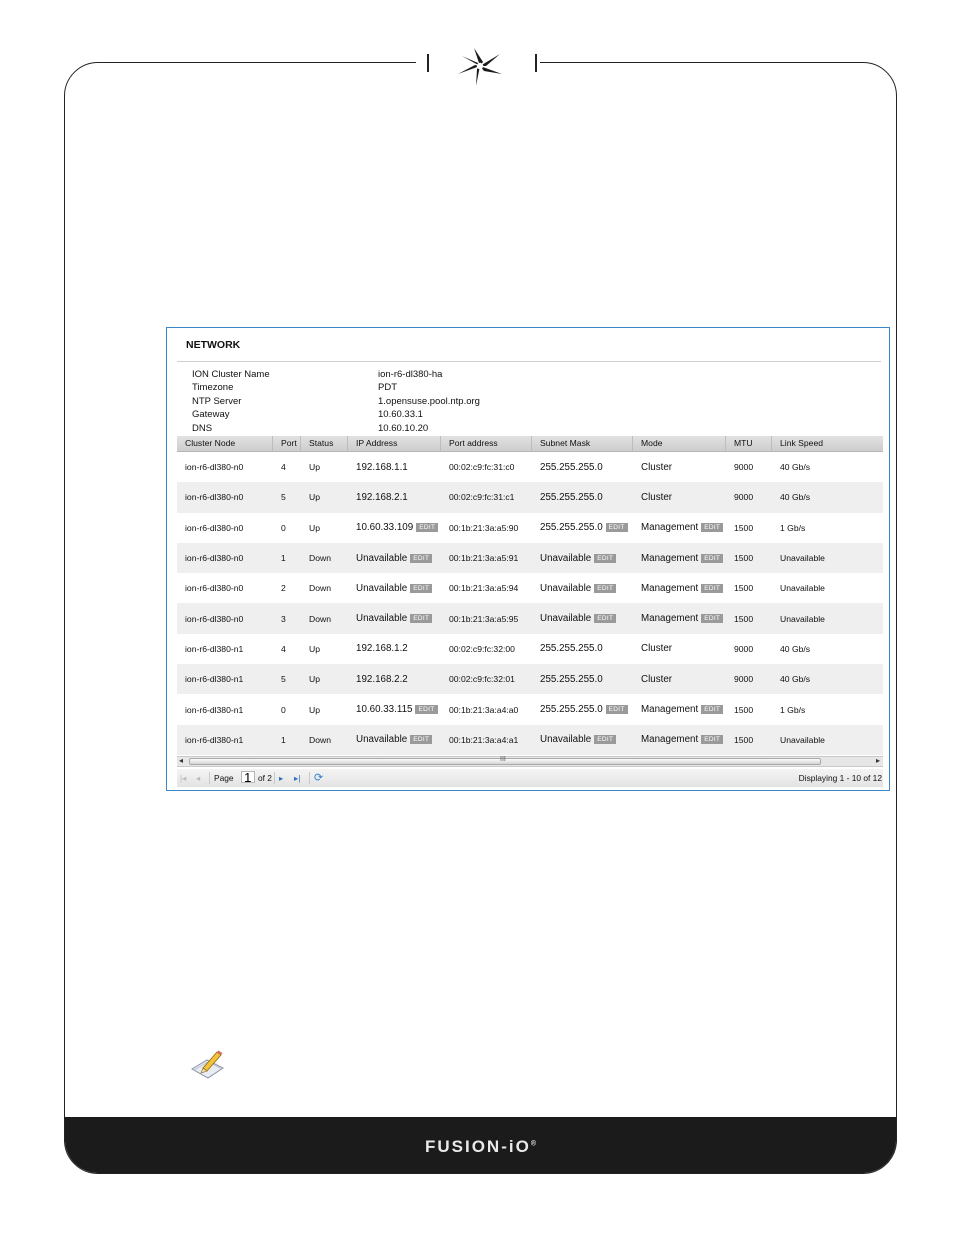 The height and width of the screenshot is (1235, 954). What do you see at coordinates (394, 443) in the screenshot?
I see `column-header-ip-address: IP Address` at bounding box center [394, 443].